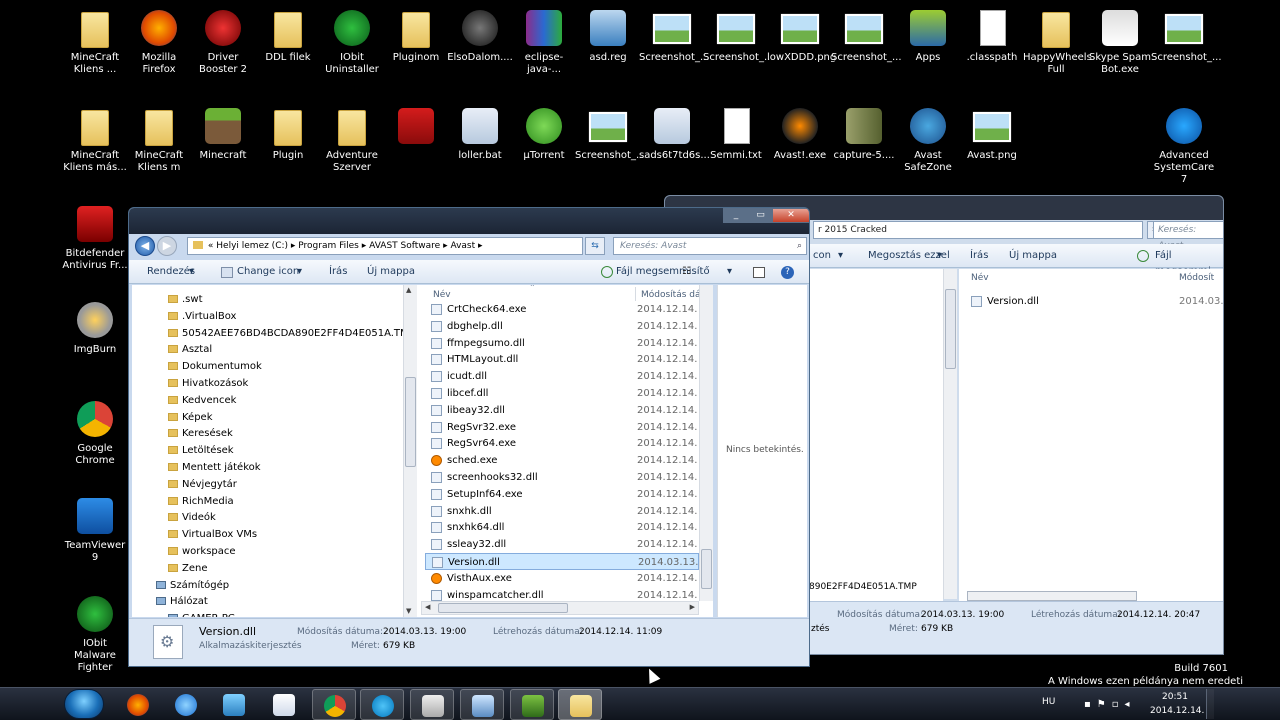  What do you see at coordinates (569, 410) in the screenshot?
I see `file-row: libeay32.dll 2014.12.14. 10` at bounding box center [569, 410].